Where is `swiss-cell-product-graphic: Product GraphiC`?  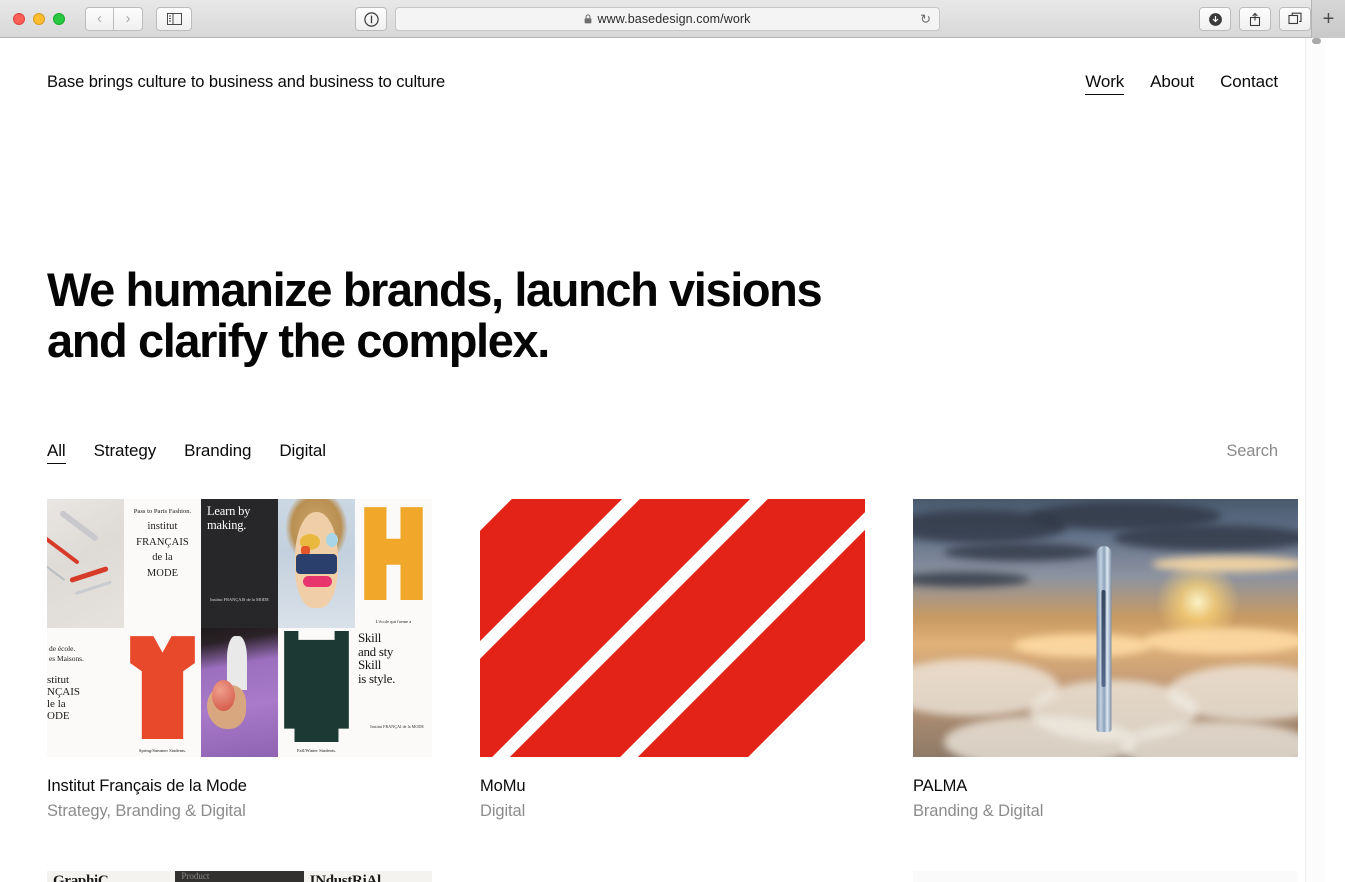 swiss-cell-product-graphic: Product GraphiC is located at coordinates (239, 876).